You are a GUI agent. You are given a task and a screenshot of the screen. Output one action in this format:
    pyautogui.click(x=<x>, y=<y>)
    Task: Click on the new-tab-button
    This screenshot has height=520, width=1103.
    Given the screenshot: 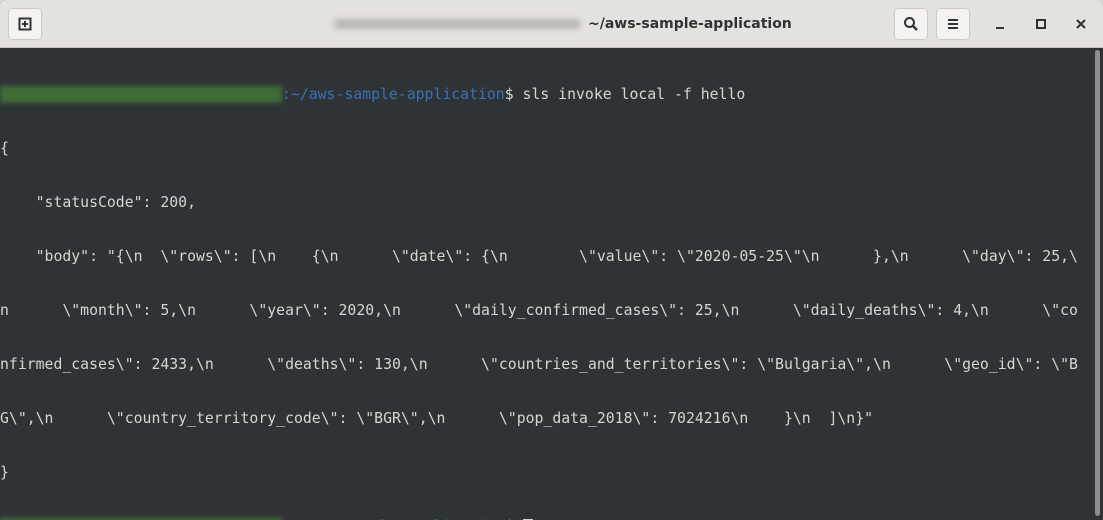 What is the action you would take?
    pyautogui.click(x=25, y=24)
    